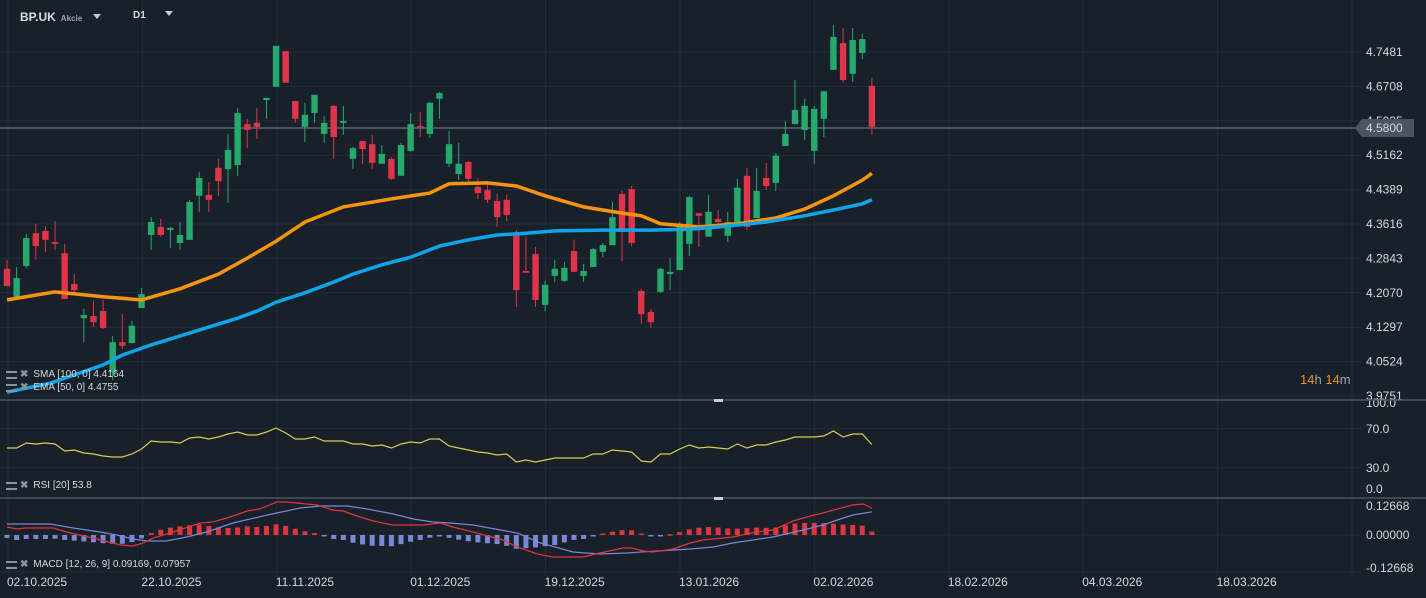 Image resolution: width=1426 pixels, height=598 pixels. What do you see at coordinates (62, 387) in the screenshot?
I see `ema-legend: ✖ EMA [50, 0] 4.4755` at bounding box center [62, 387].